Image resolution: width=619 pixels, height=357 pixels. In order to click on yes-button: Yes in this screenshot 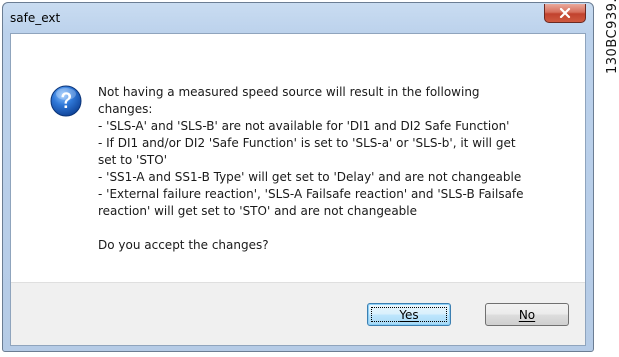, I will do `click(409, 314)`.